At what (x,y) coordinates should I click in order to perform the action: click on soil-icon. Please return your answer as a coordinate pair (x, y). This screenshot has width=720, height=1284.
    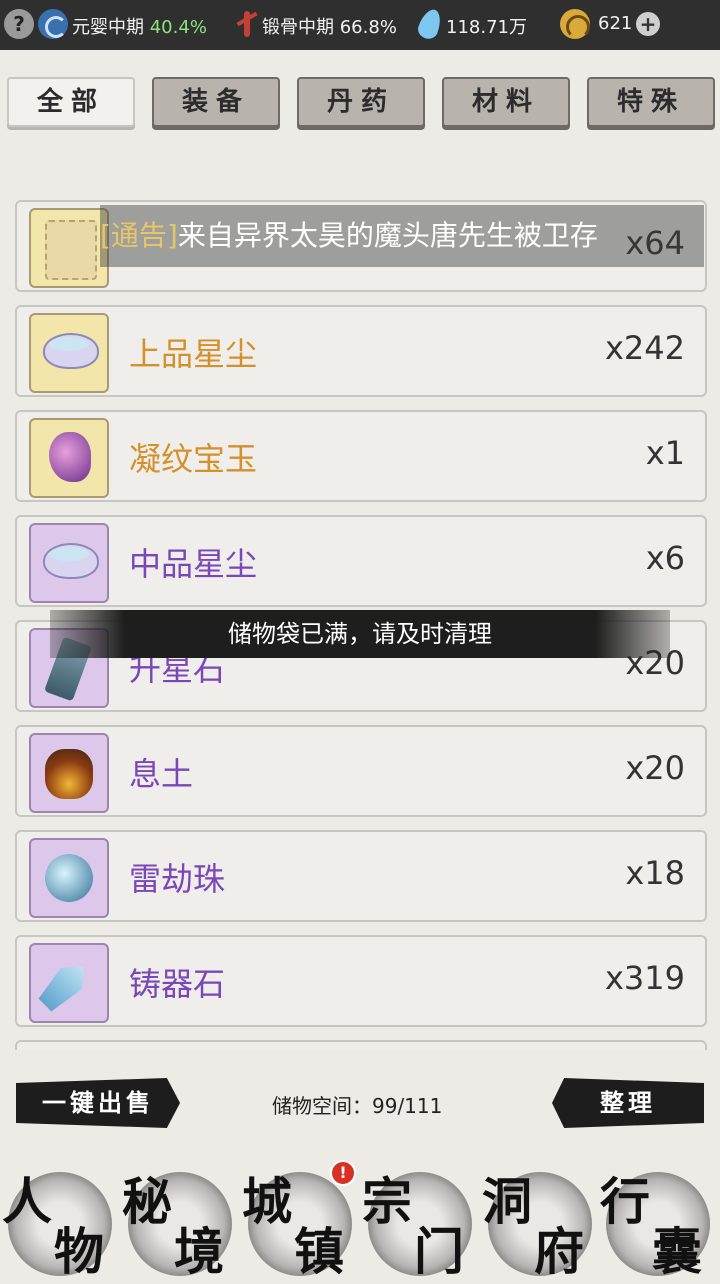
    Looking at the image, I should click on (69, 773).